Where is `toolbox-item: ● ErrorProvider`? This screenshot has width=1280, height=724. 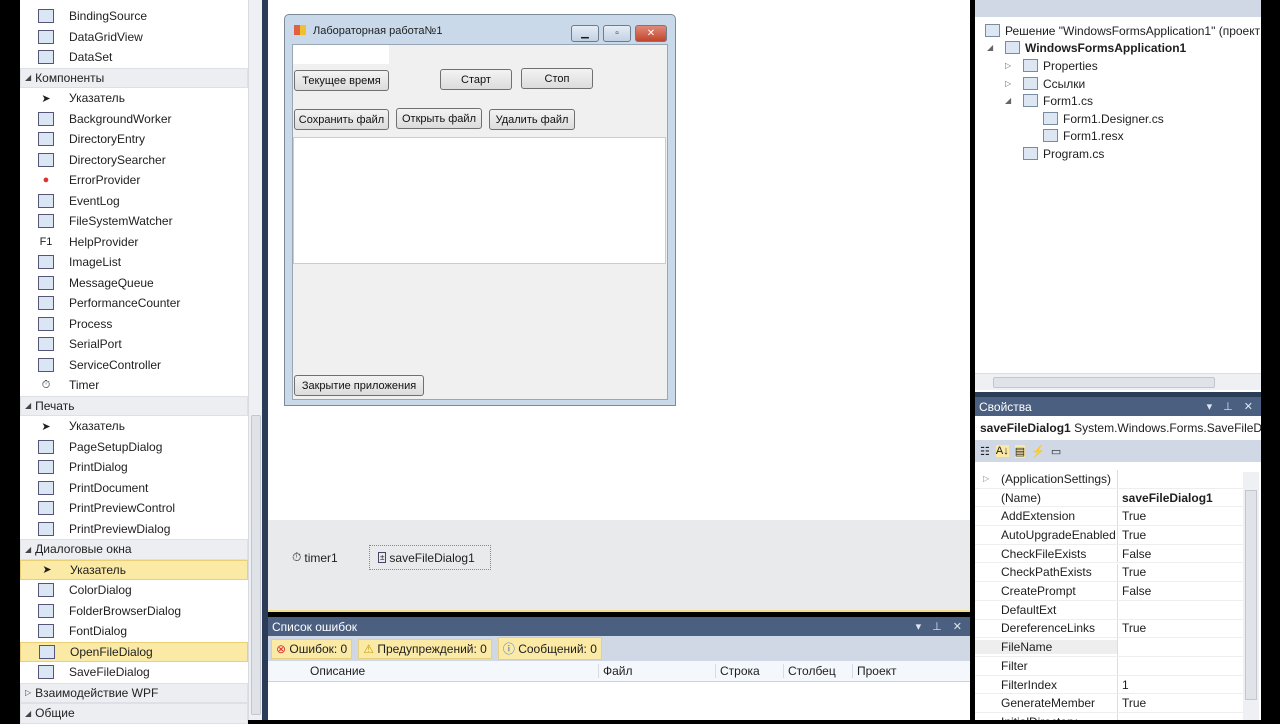
toolbox-item: ● ErrorProvider is located at coordinates (134, 180).